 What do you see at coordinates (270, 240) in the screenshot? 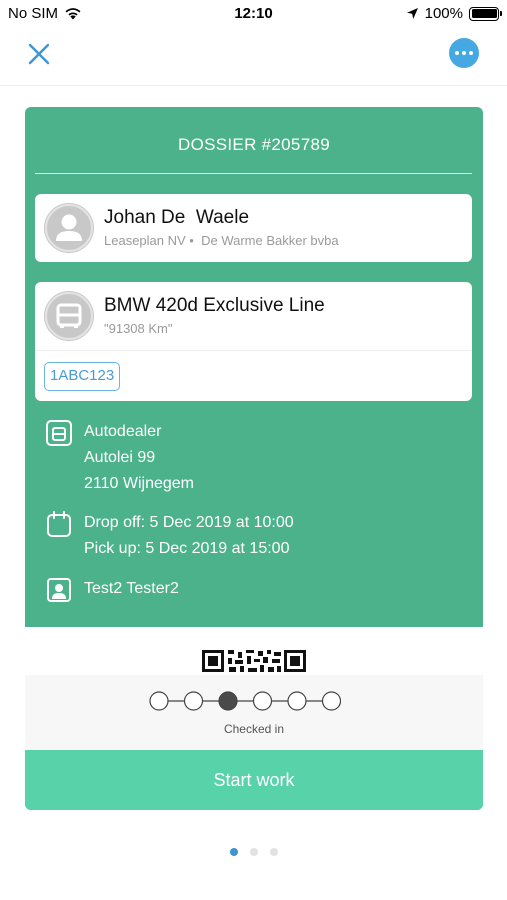
I see `customer-employer: De Warme Bakker bvba` at bounding box center [270, 240].